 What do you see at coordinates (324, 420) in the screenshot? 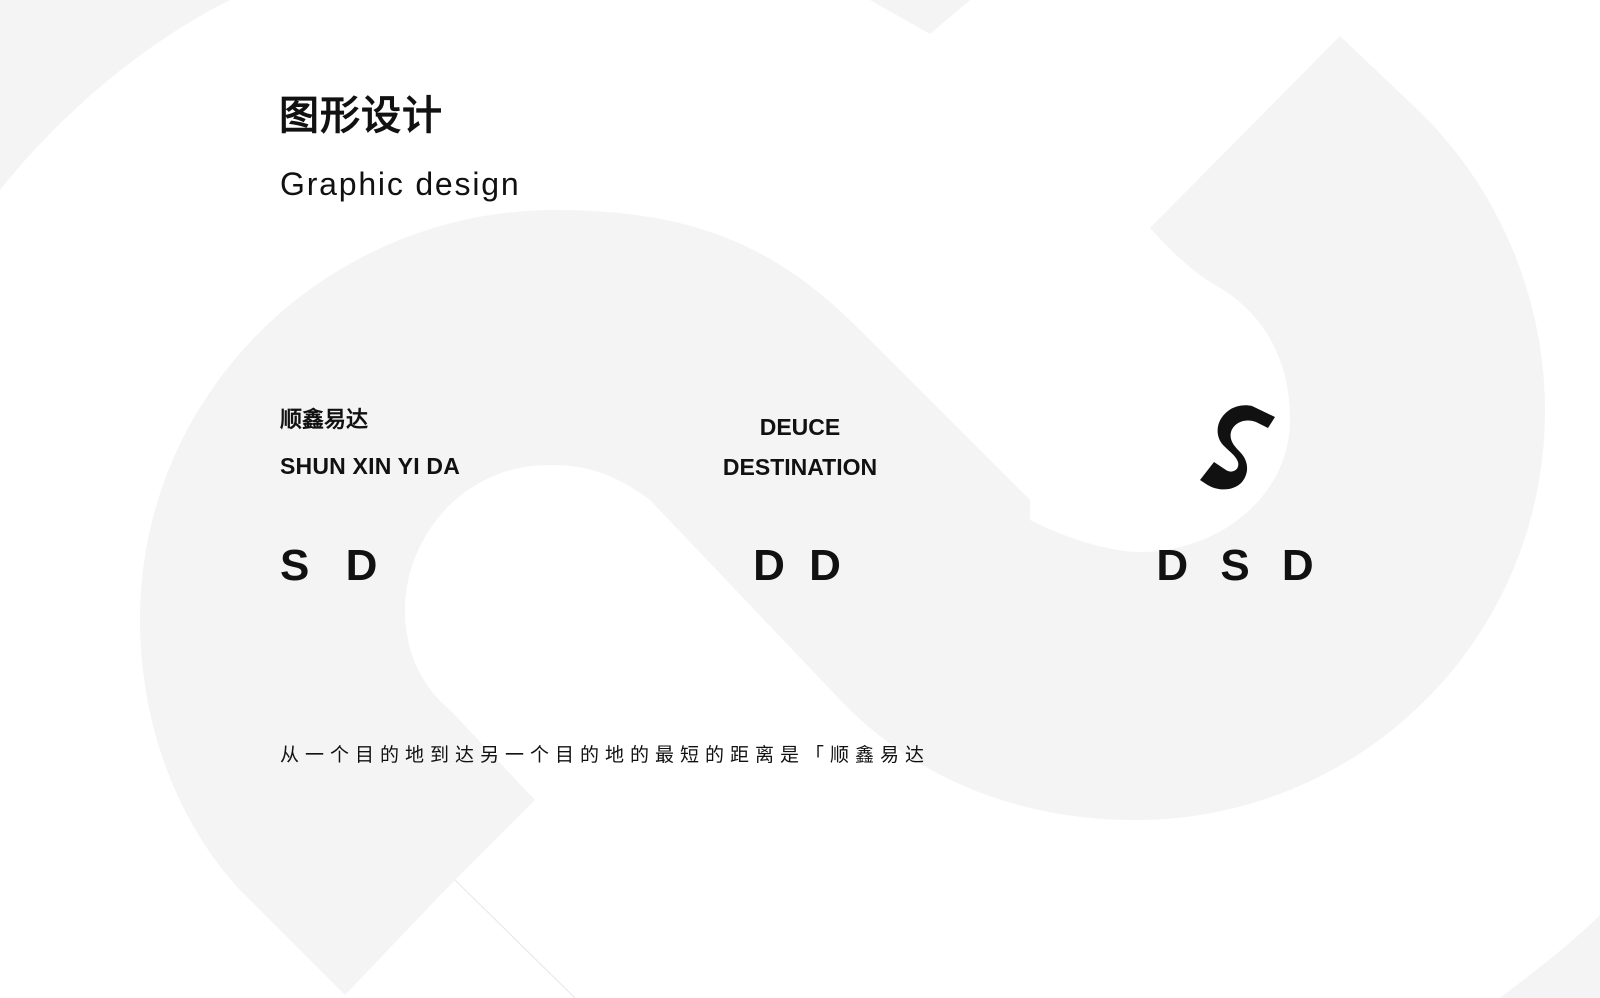
I see `brand-name-cn: 顺鑫易达` at bounding box center [324, 420].